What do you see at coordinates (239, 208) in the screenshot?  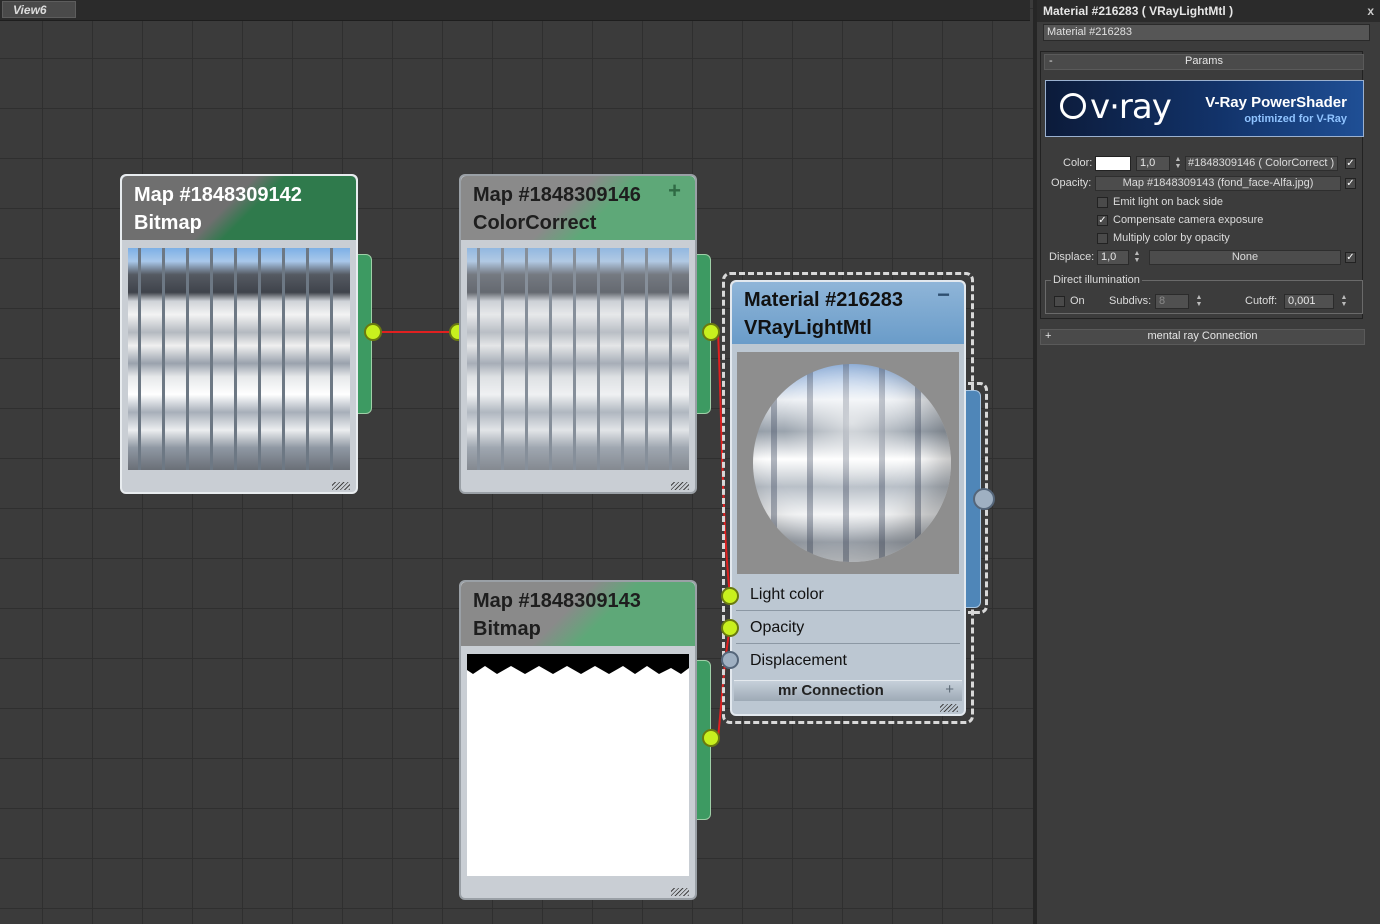 I see `bitmap1-header: Map #1848309142 Bitmap` at bounding box center [239, 208].